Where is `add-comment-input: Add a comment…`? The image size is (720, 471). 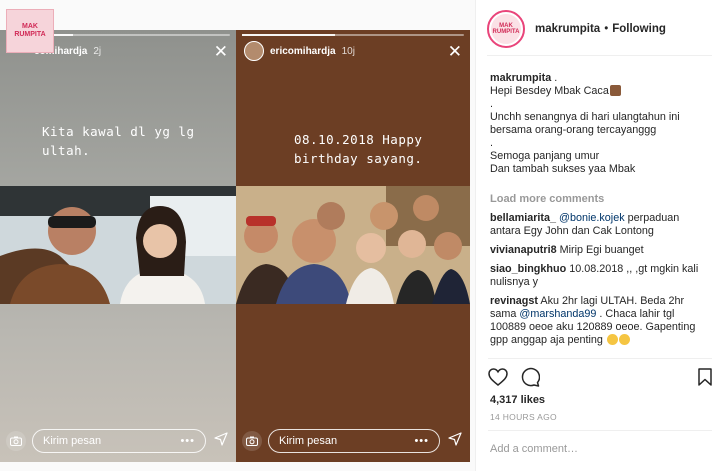 add-comment-input: Add a comment… is located at coordinates (600, 448).